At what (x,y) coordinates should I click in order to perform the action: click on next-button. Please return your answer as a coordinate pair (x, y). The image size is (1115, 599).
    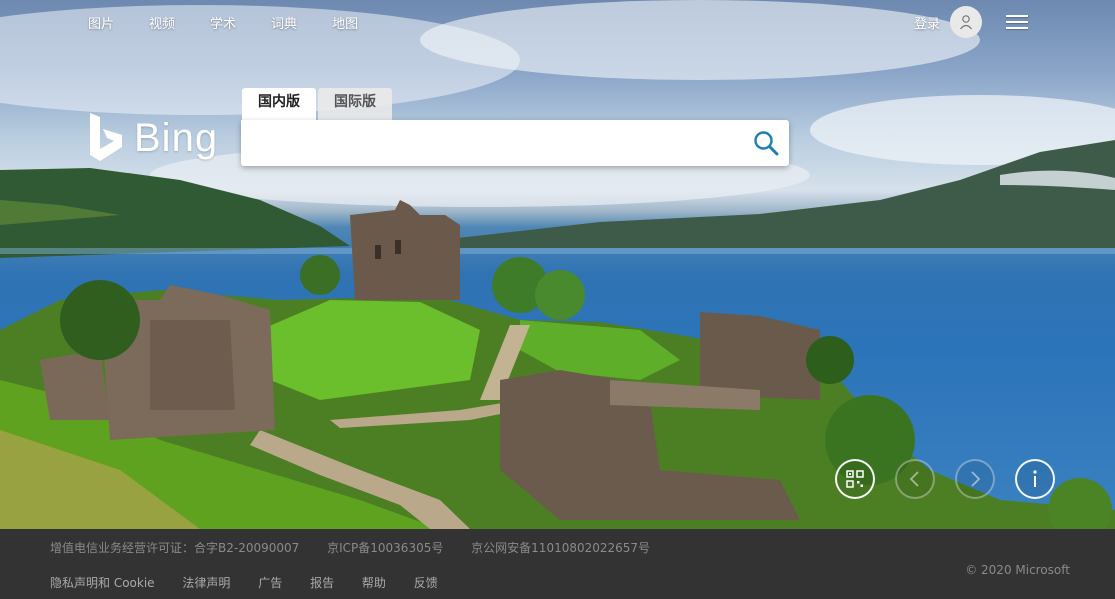
    Looking at the image, I should click on (975, 479).